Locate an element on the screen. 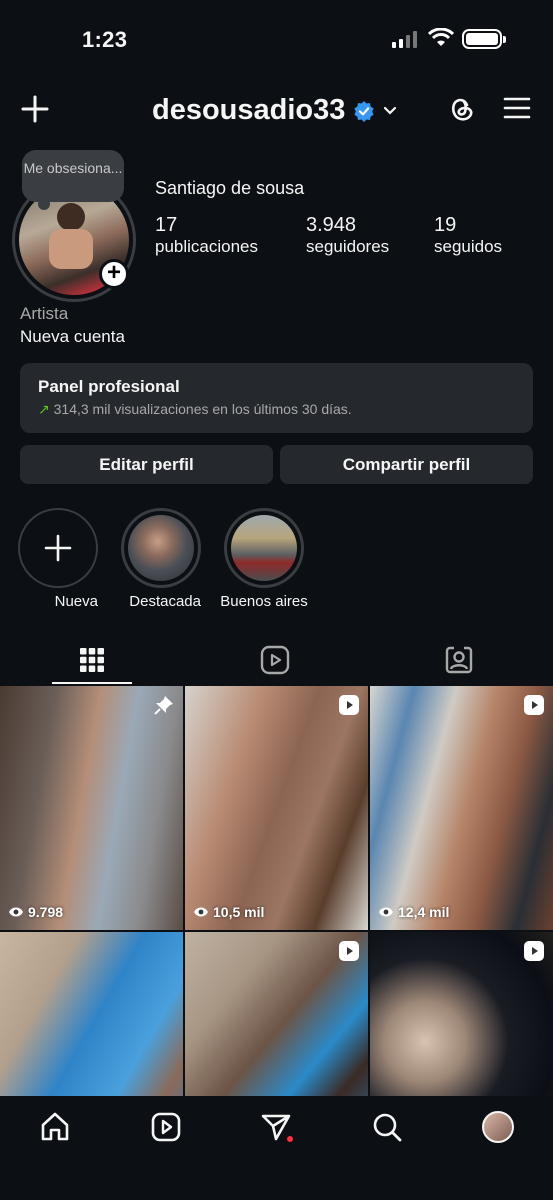 The image size is (553, 1200). views-count: 10,5 mil is located at coordinates (239, 912).